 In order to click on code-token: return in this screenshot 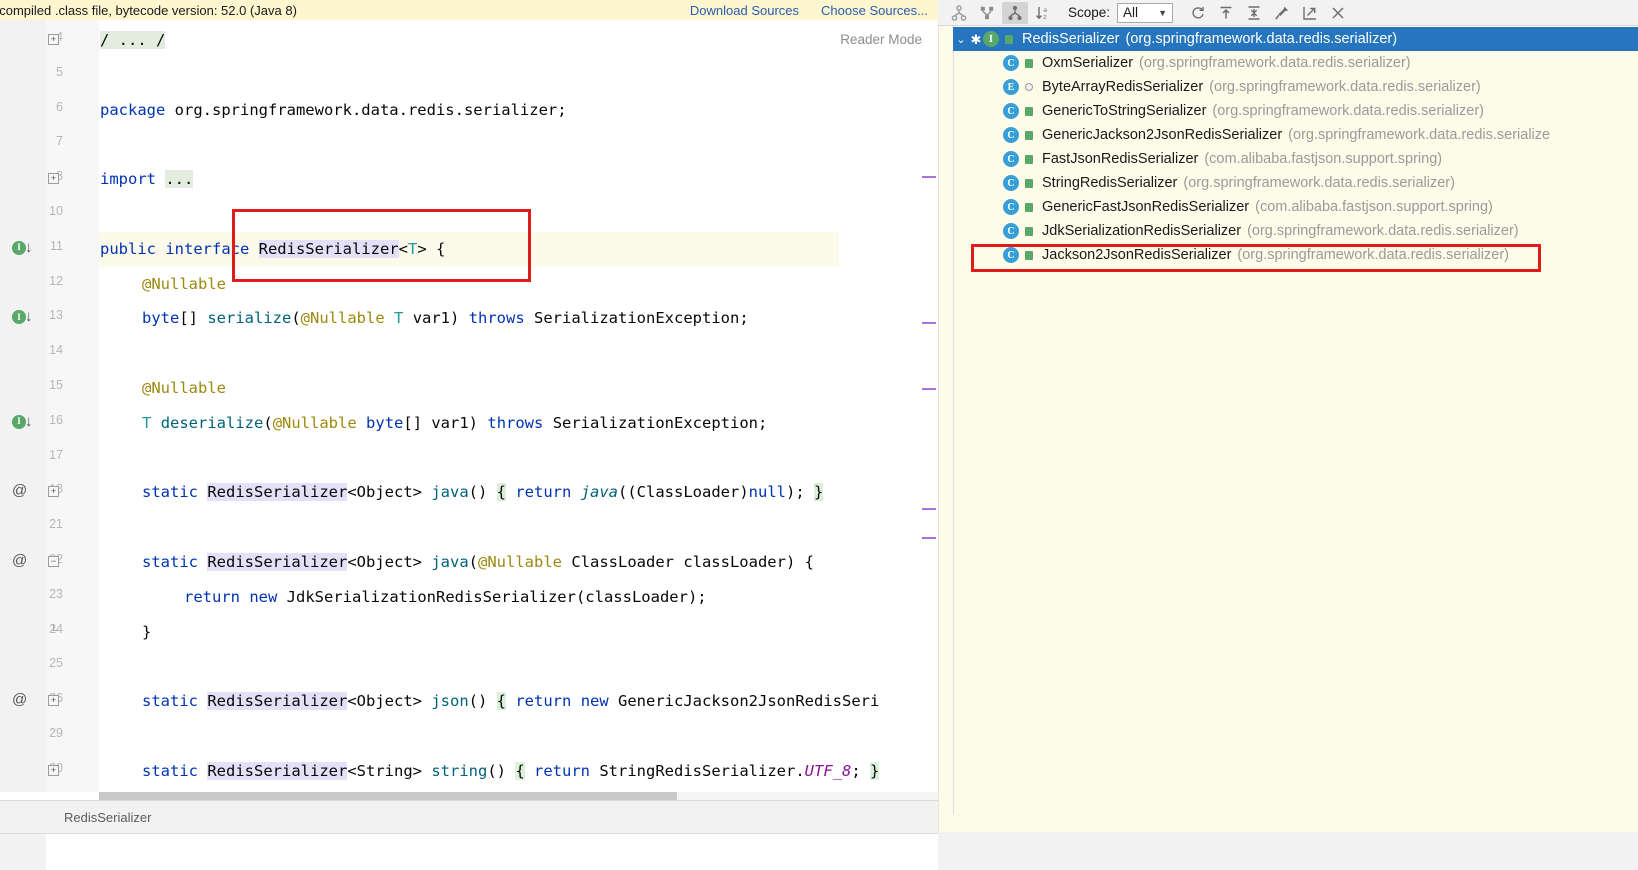, I will do `click(212, 596)`.